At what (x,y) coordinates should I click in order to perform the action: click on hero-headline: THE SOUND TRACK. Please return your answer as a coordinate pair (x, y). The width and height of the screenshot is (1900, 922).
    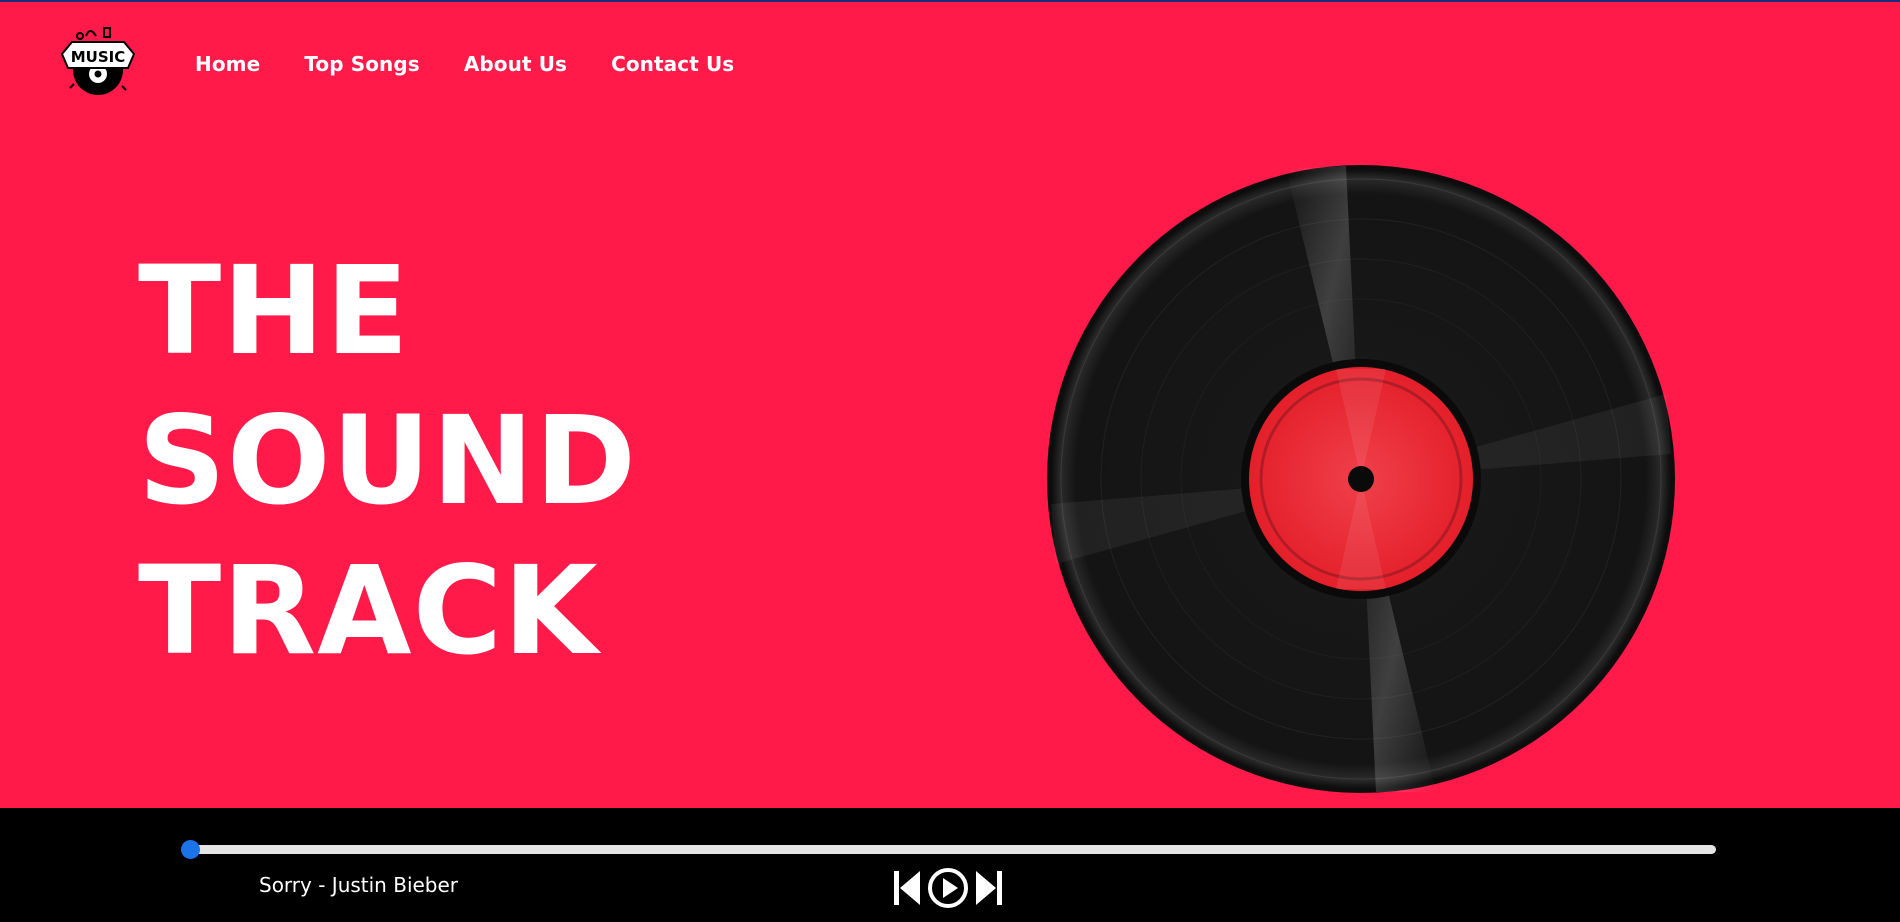
    Looking at the image, I should click on (387, 461).